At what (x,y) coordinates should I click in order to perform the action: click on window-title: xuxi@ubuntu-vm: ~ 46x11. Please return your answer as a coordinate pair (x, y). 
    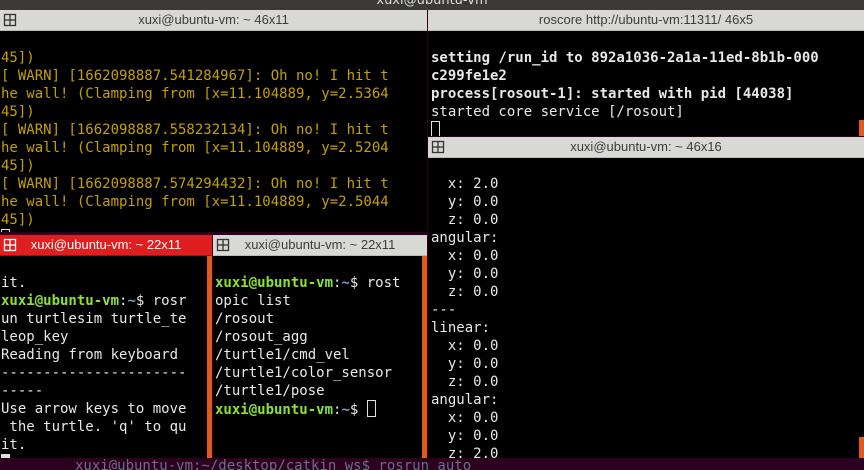
    Looking at the image, I should click on (213, 19).